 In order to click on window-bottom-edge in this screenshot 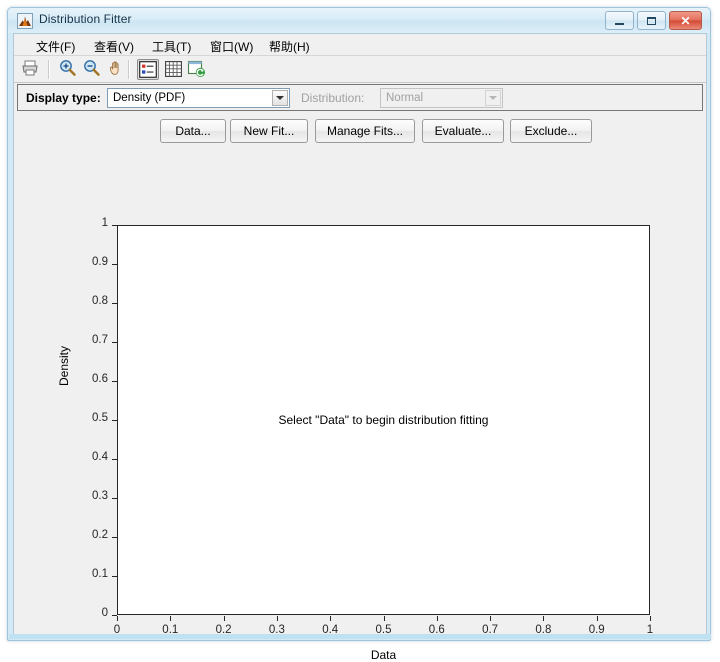, I will do `click(360, 636)`.